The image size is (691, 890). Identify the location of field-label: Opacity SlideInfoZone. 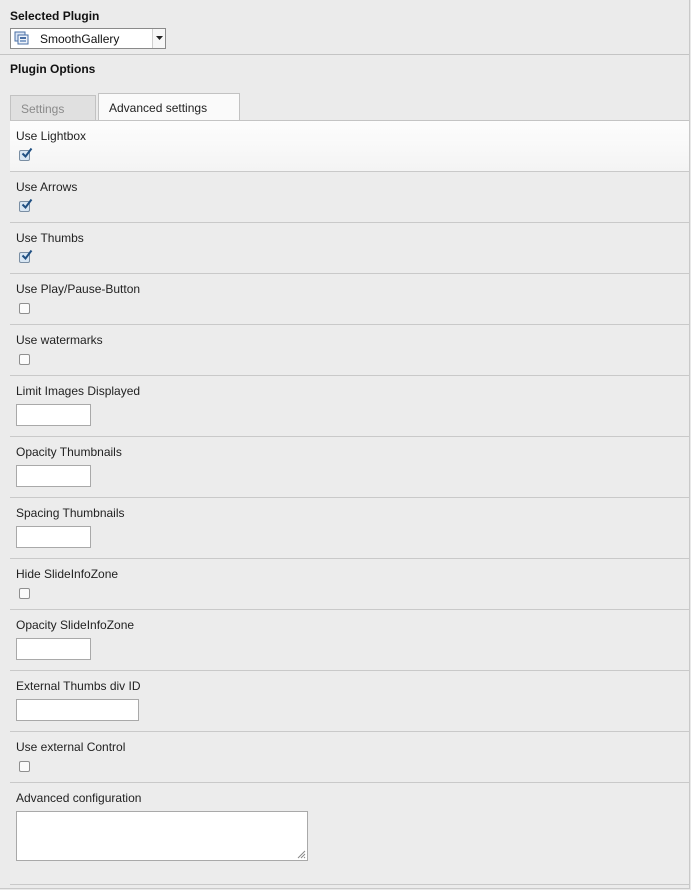
(75, 625).